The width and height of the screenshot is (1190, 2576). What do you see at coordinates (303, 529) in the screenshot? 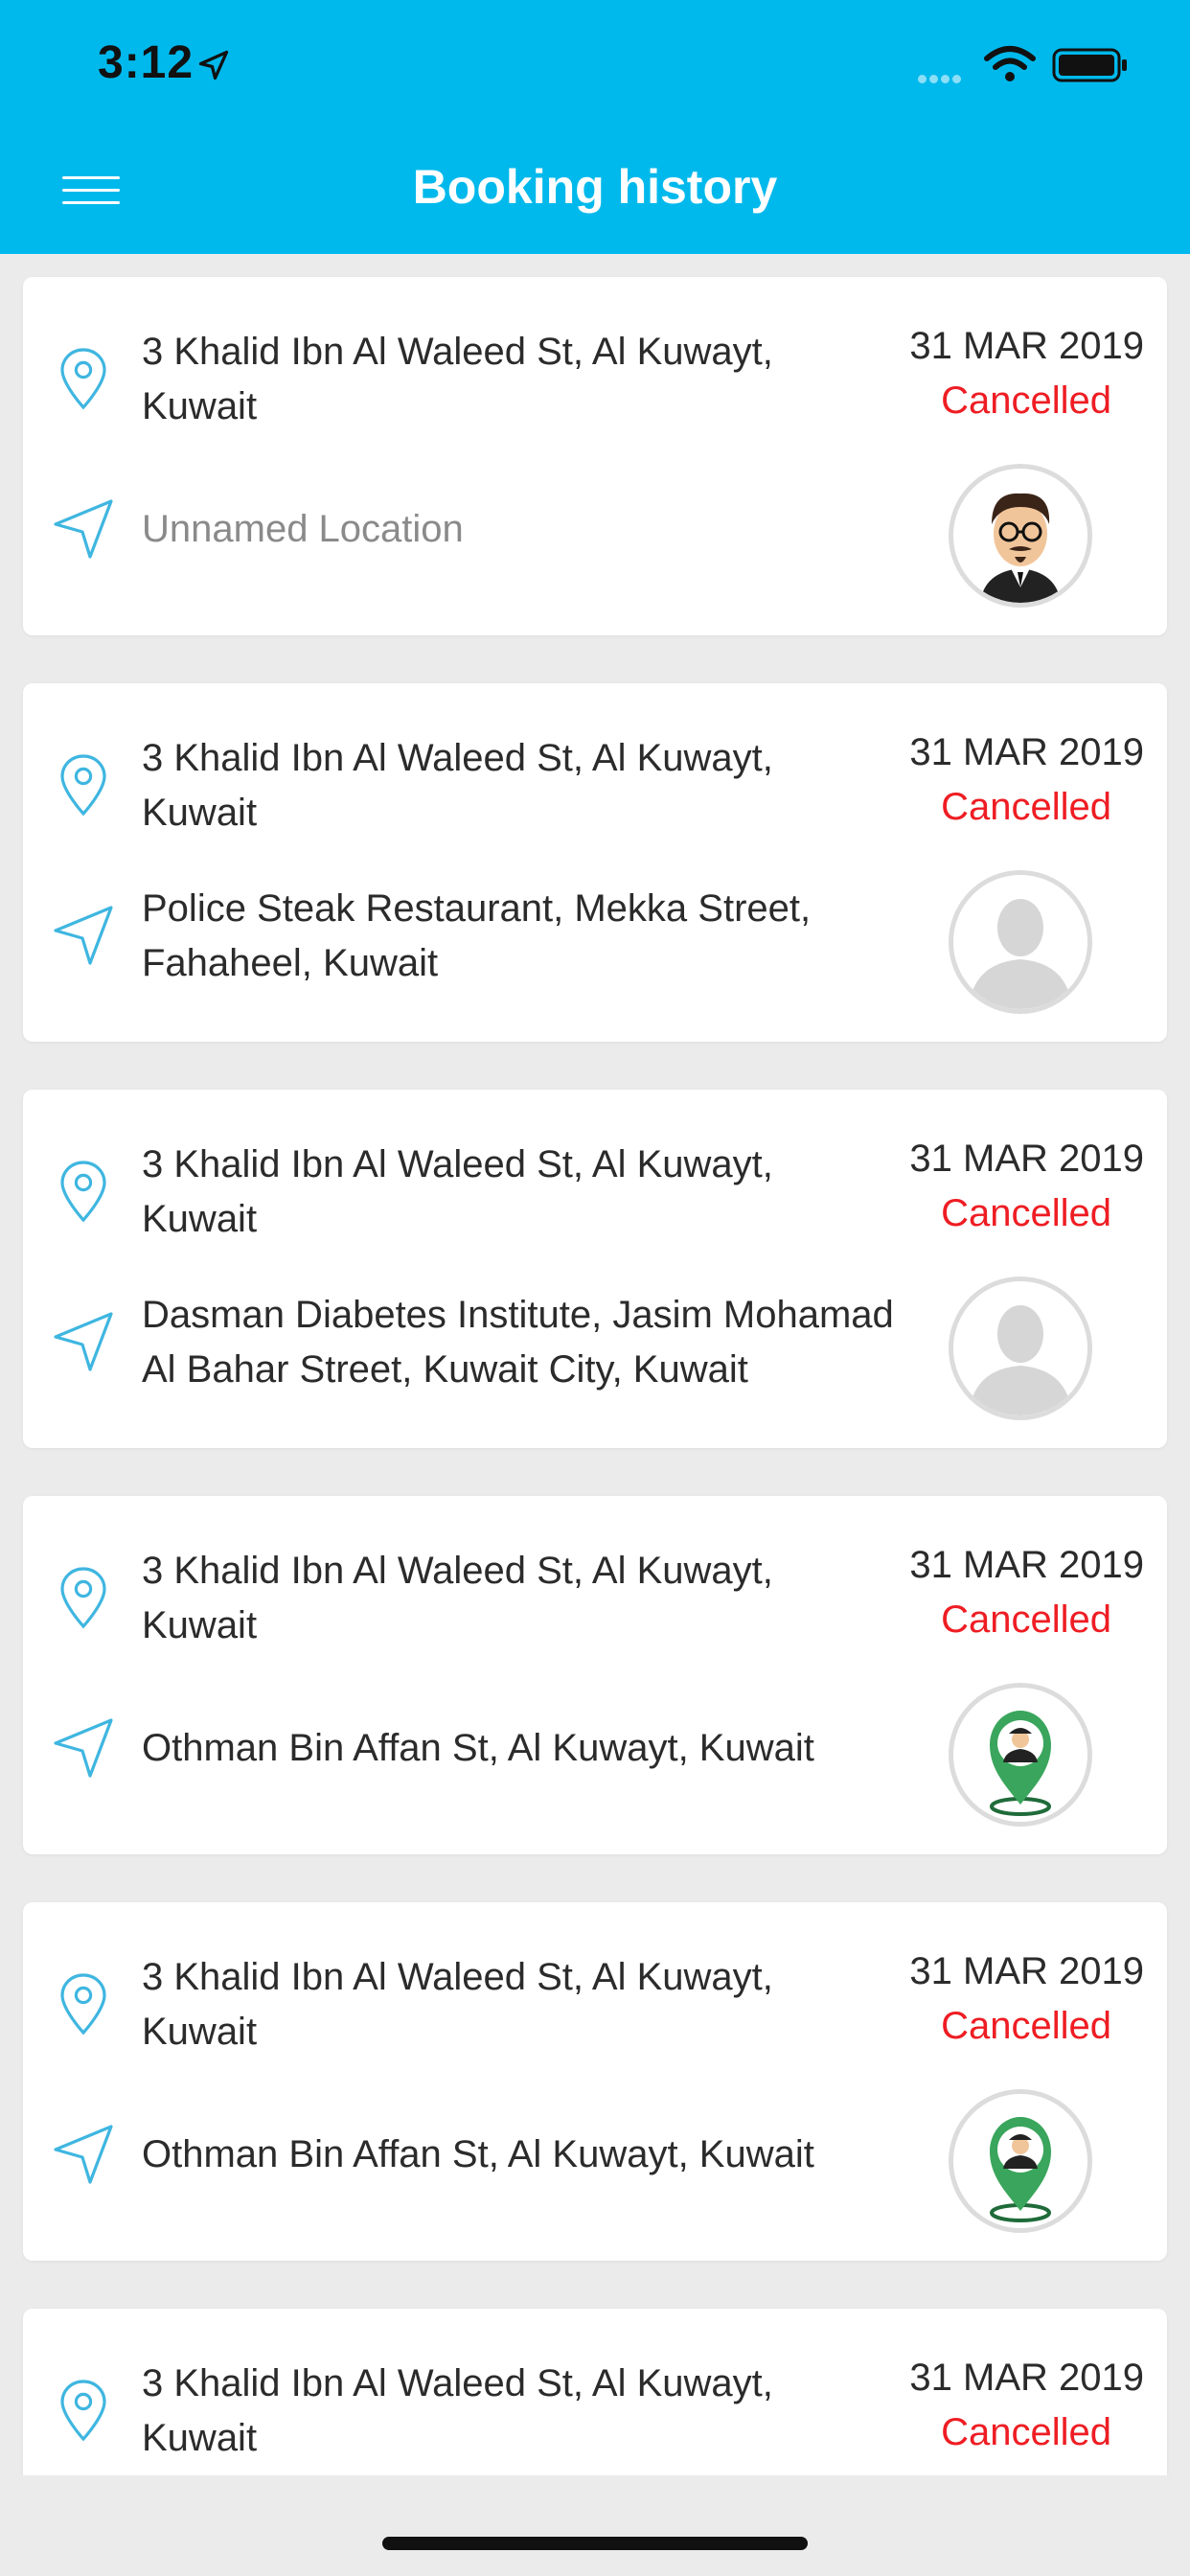
I see `dropoff-address: Unnamed Location` at bounding box center [303, 529].